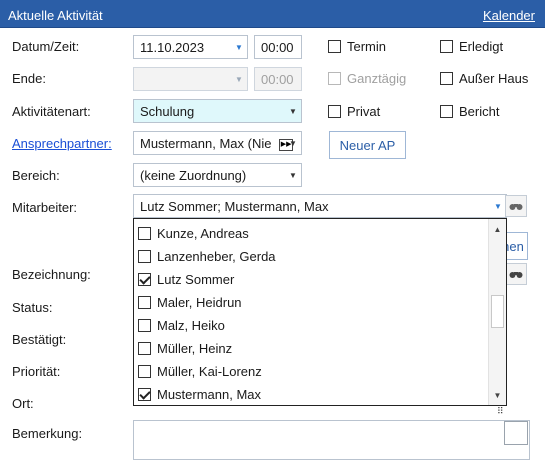 The image size is (545, 460). I want to click on checkbox-ganztaegig-label: Ganztägig, so click(377, 78).